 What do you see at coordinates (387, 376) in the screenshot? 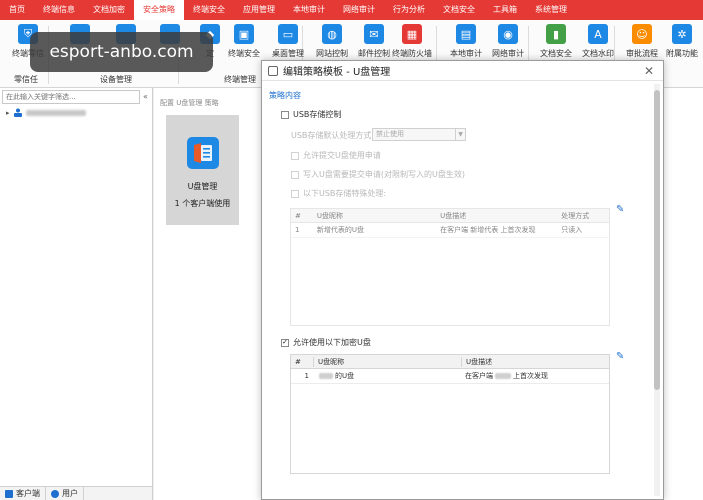
I see `usb-nickname: 的U盘` at bounding box center [387, 376].